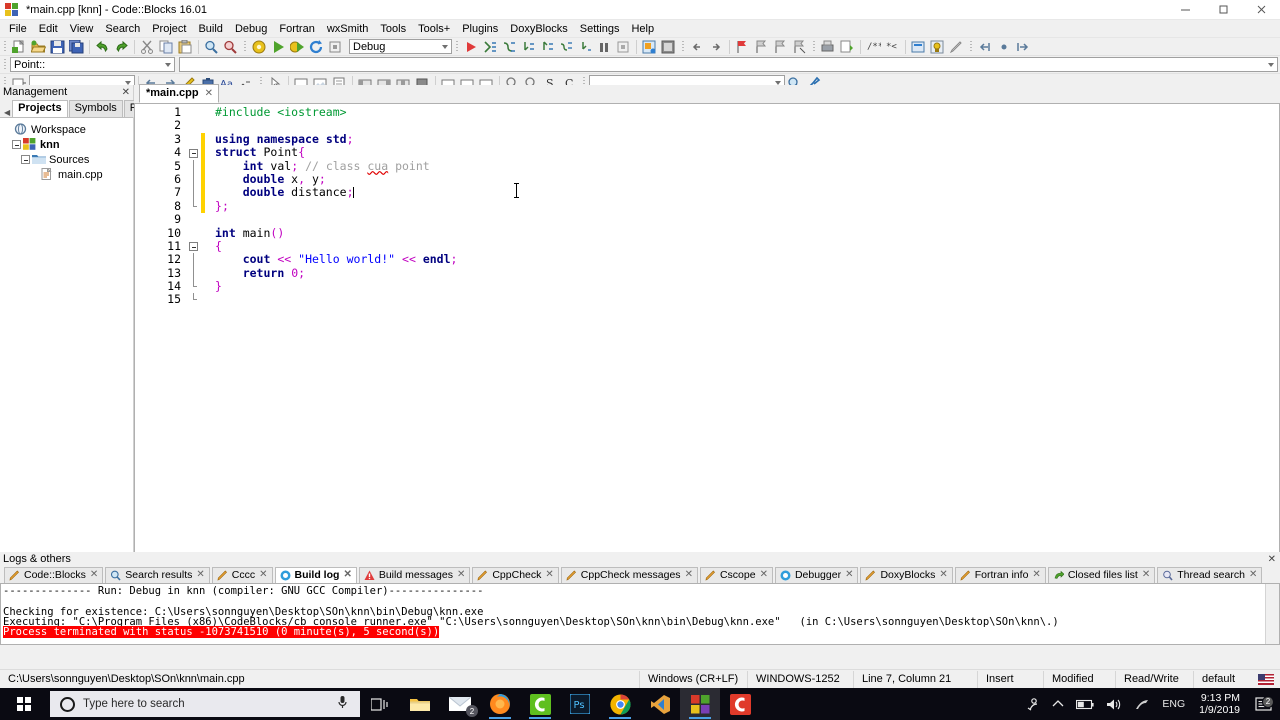  Describe the element at coordinates (937, 47) in the screenshot. I see `doxy-wizard-icon` at that location.